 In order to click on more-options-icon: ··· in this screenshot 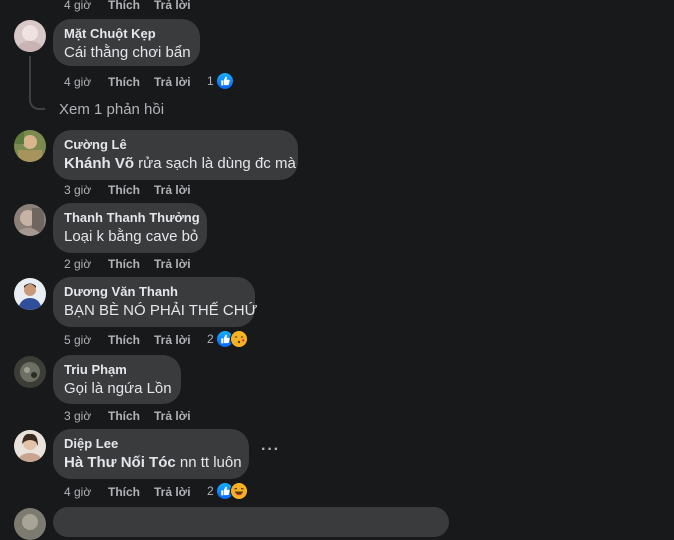, I will do `click(270, 450)`.